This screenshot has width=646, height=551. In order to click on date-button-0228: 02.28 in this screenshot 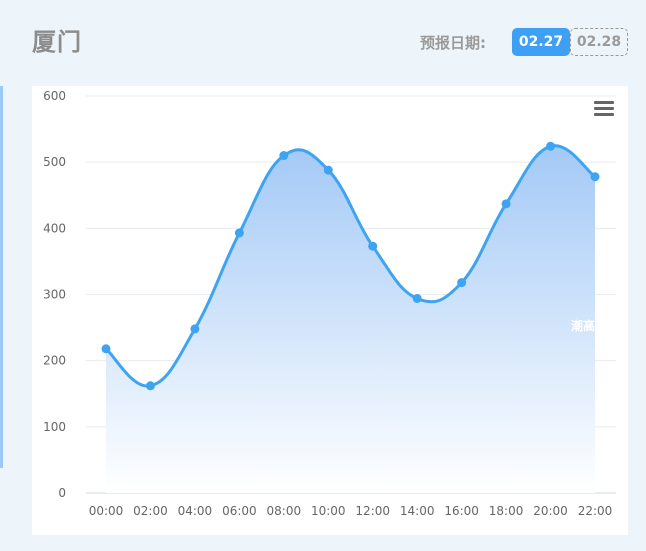, I will do `click(599, 42)`.